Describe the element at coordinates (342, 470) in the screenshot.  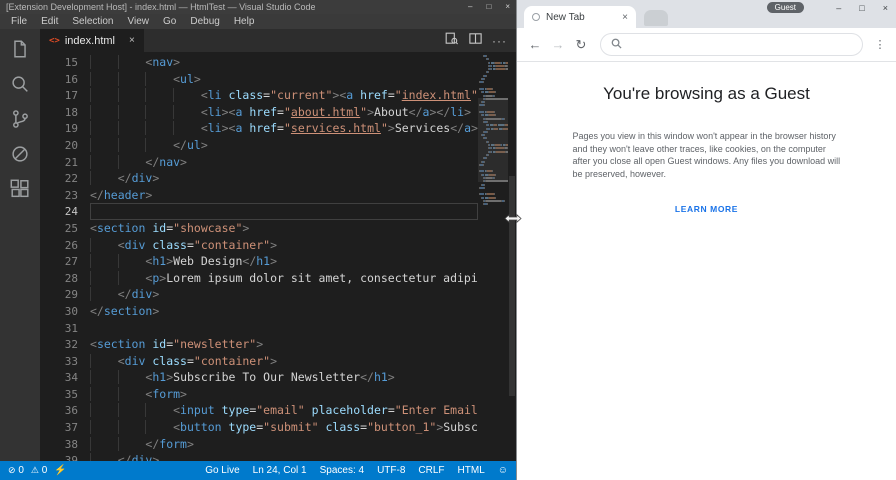
I see `status-indentation: Spaces: 4` at that location.